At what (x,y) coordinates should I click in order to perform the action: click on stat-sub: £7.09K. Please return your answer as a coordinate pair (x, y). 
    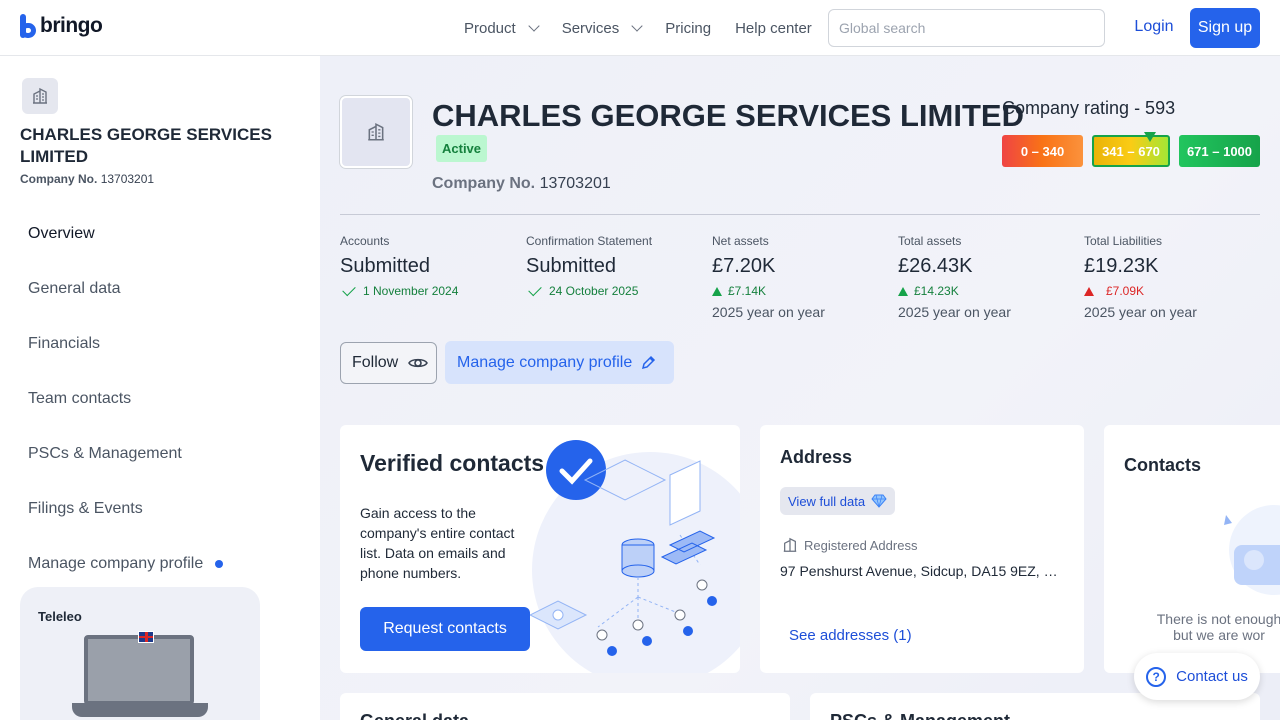
    Looking at the image, I should click on (1174, 291).